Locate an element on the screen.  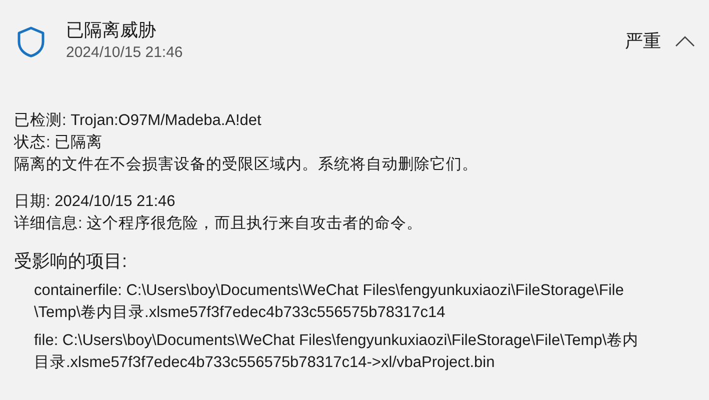
detail-line: 已检测: Trojan:O97M/Madeba.A!det is located at coordinates (138, 121).